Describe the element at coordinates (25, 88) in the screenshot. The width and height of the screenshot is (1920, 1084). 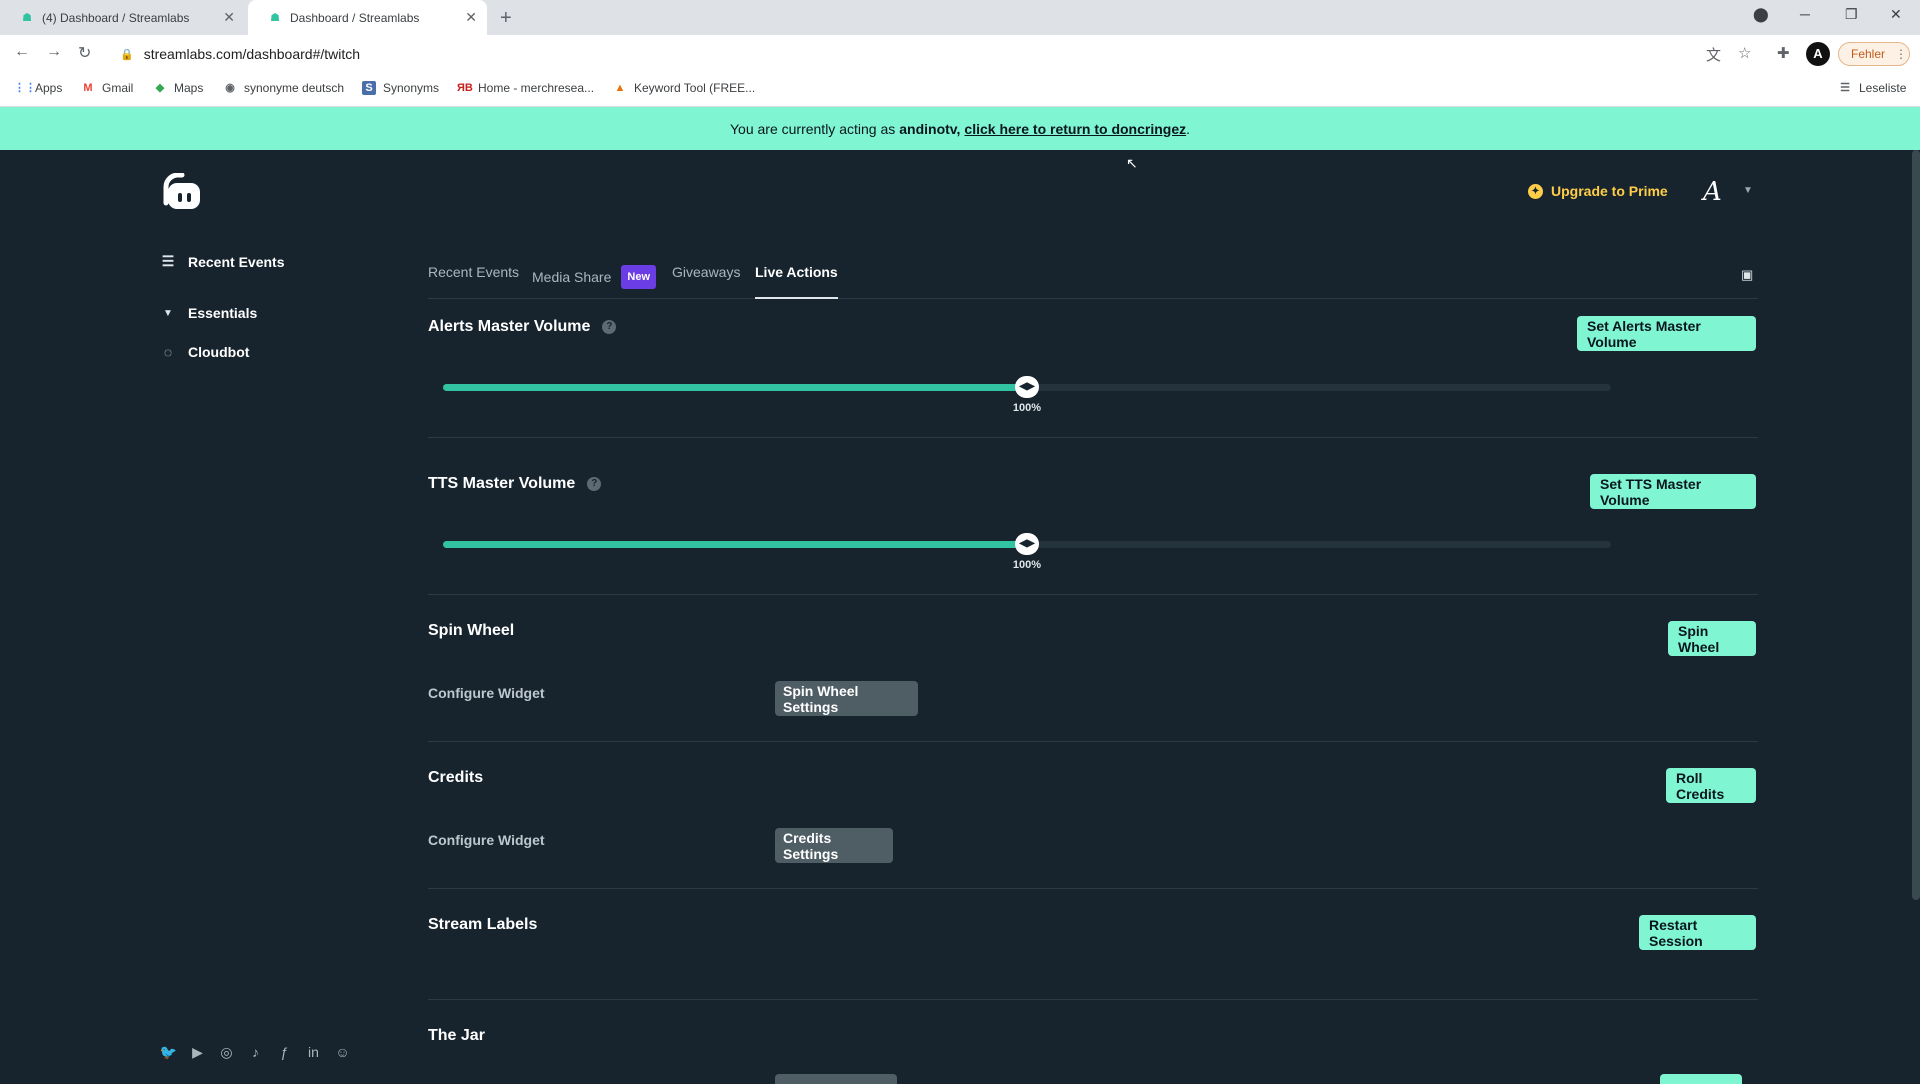
I see `apps-grid-icon: ⋮⋮` at that location.